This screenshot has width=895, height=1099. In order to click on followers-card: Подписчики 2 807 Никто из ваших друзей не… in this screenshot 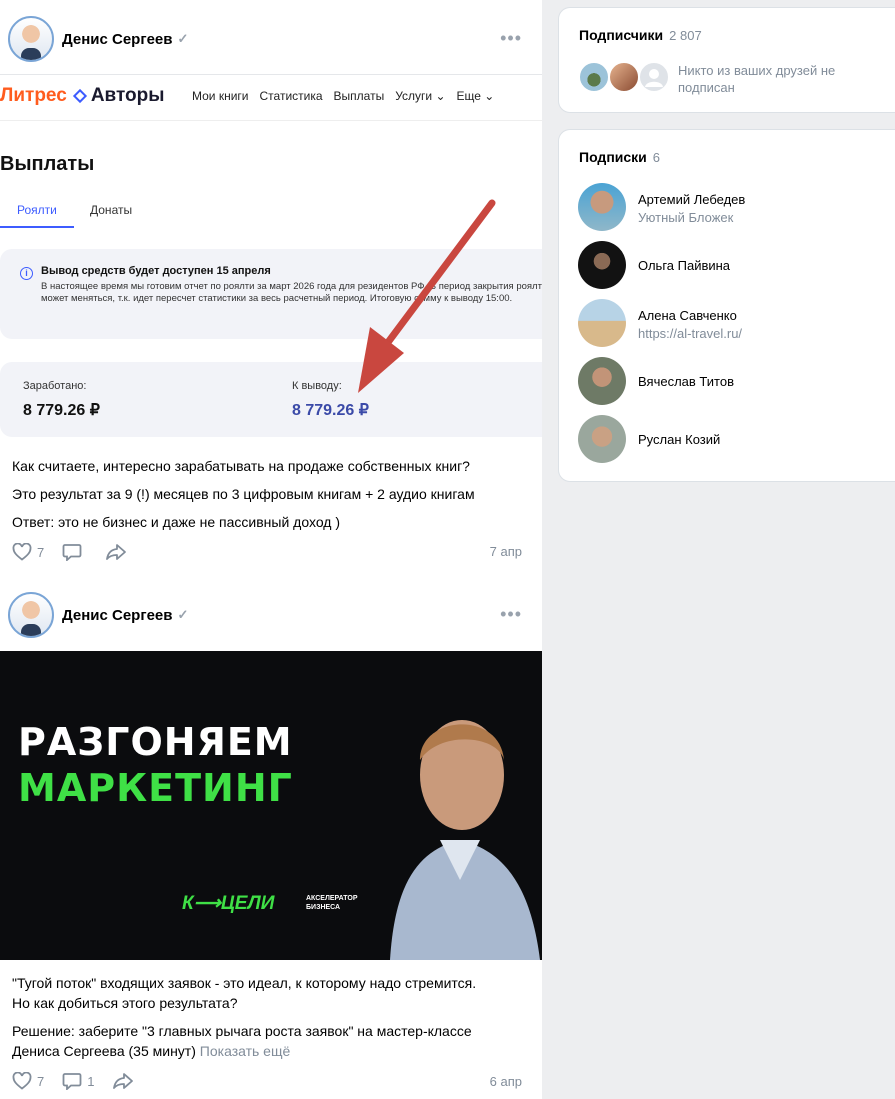, I will do `click(726, 60)`.